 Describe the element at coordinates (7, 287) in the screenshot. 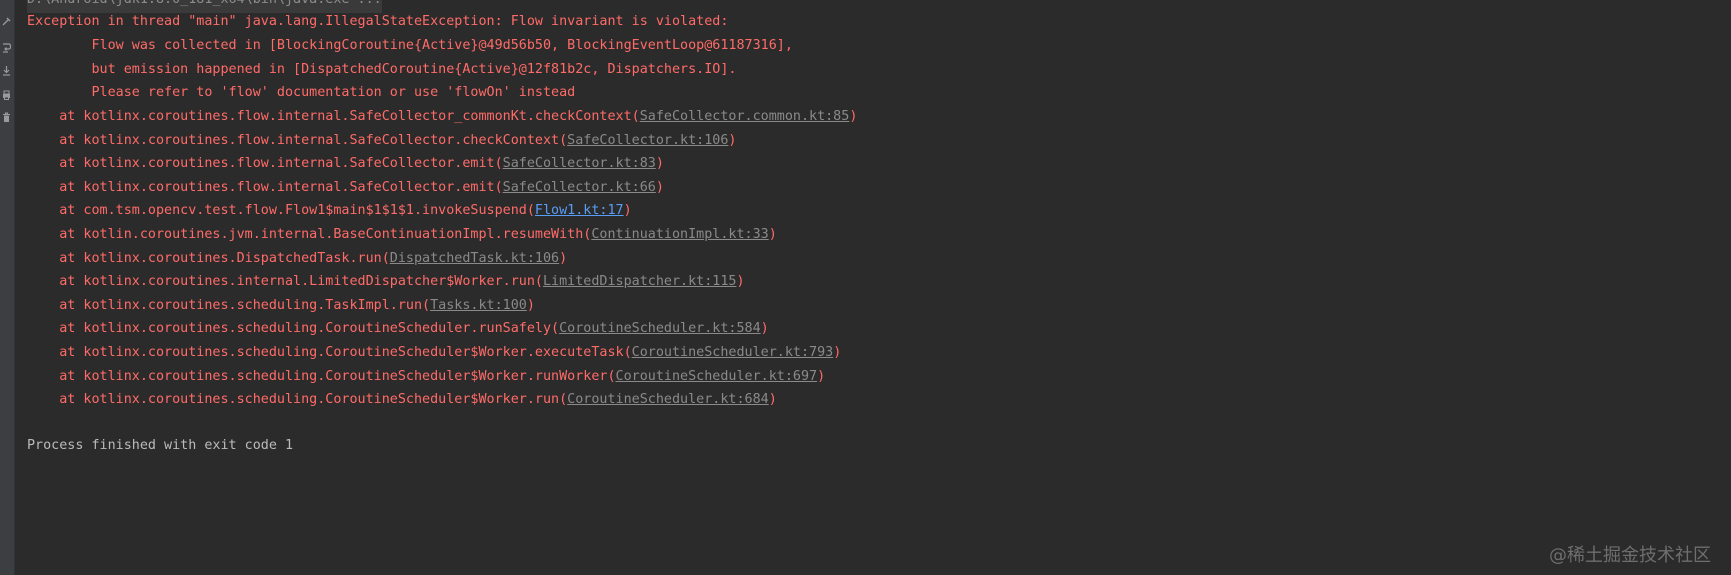

I see `console-toolbar` at that location.